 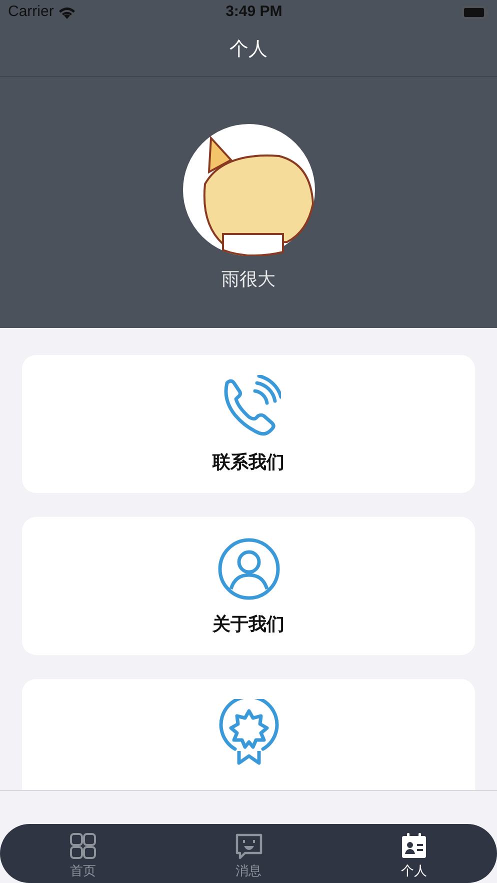 I want to click on battery-icon, so click(x=475, y=12).